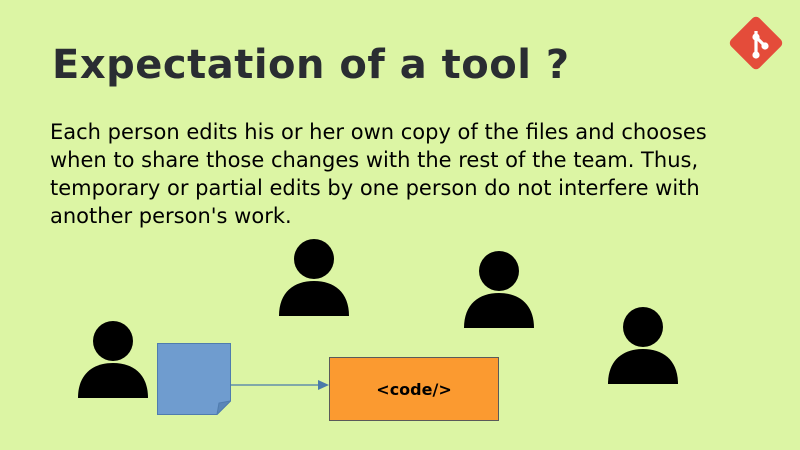 This screenshot has width=800, height=450. I want to click on git-logo-icon, so click(756, 43).